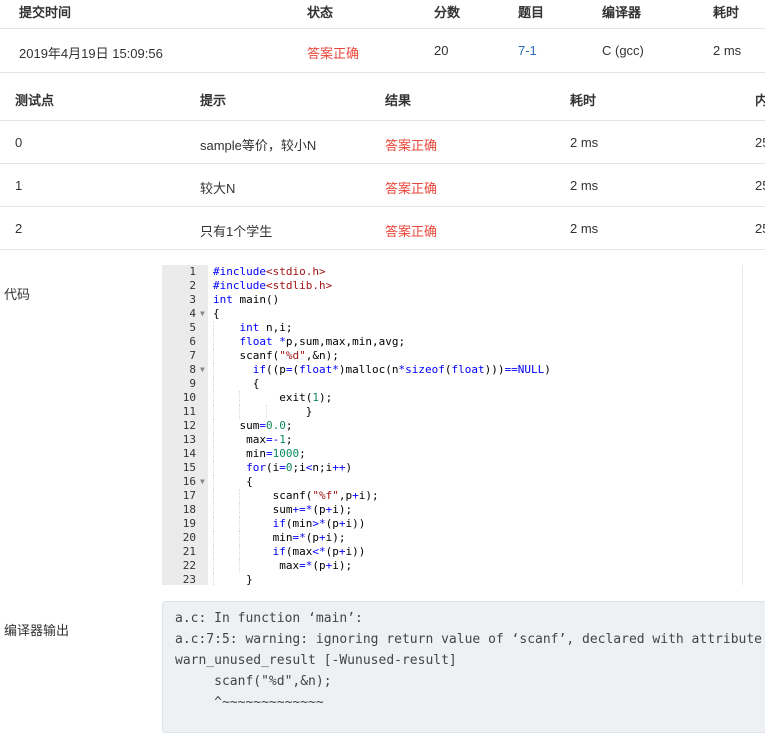  What do you see at coordinates (189, 397) in the screenshot?
I see `line-number: 10` at bounding box center [189, 397].